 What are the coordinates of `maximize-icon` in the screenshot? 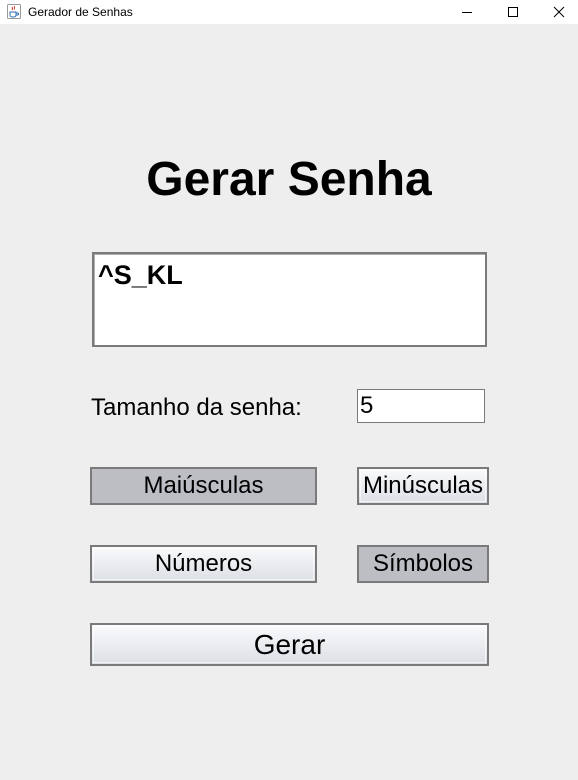 It's located at (513, 12).